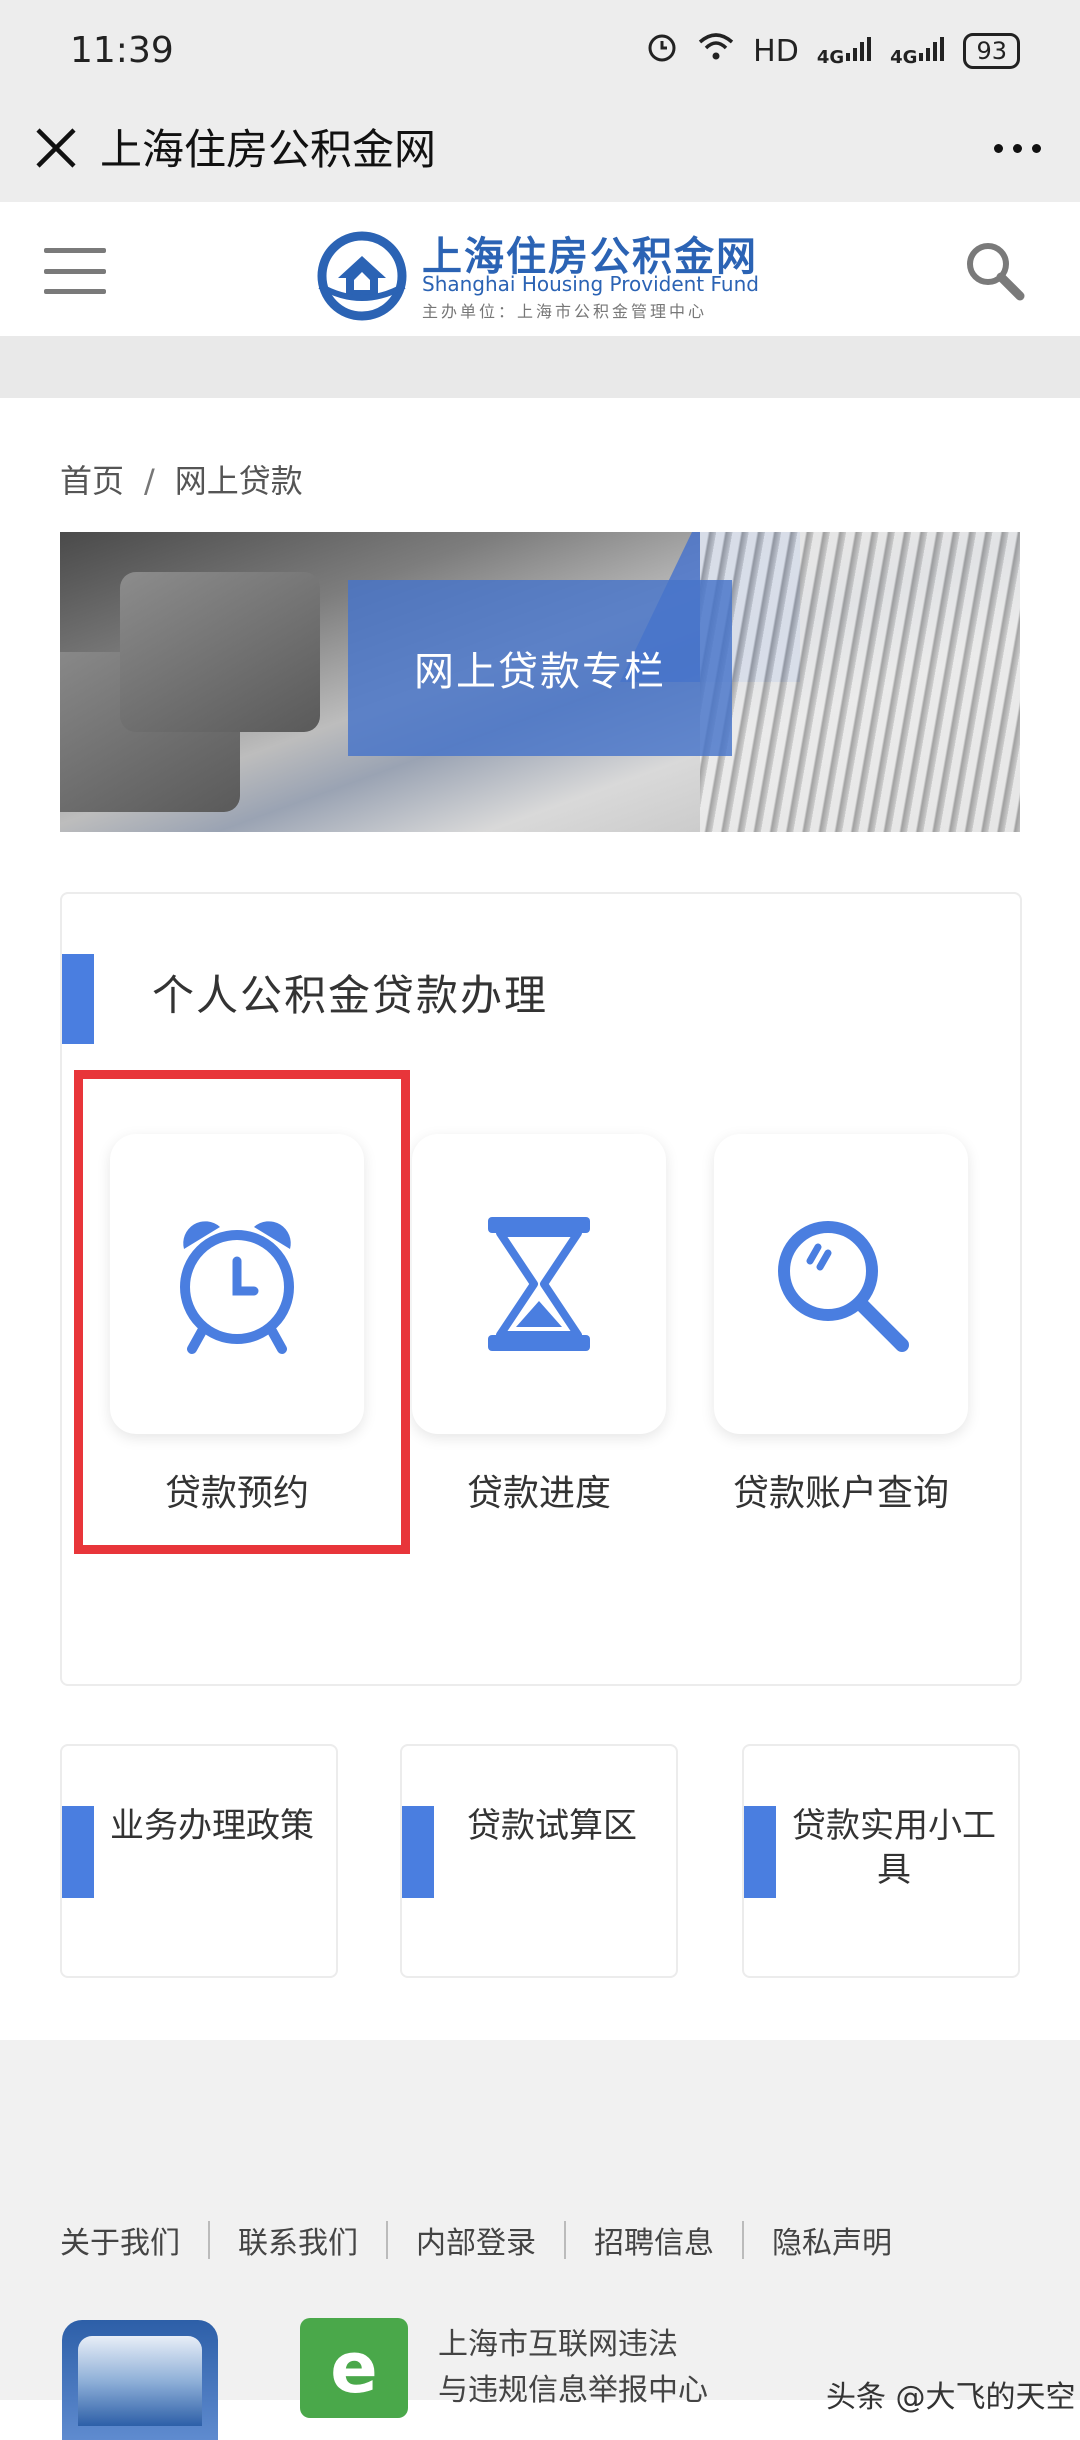 The width and height of the screenshot is (1080, 2440). What do you see at coordinates (268, 149) in the screenshot?
I see `page-title: 上海住房公积金网` at bounding box center [268, 149].